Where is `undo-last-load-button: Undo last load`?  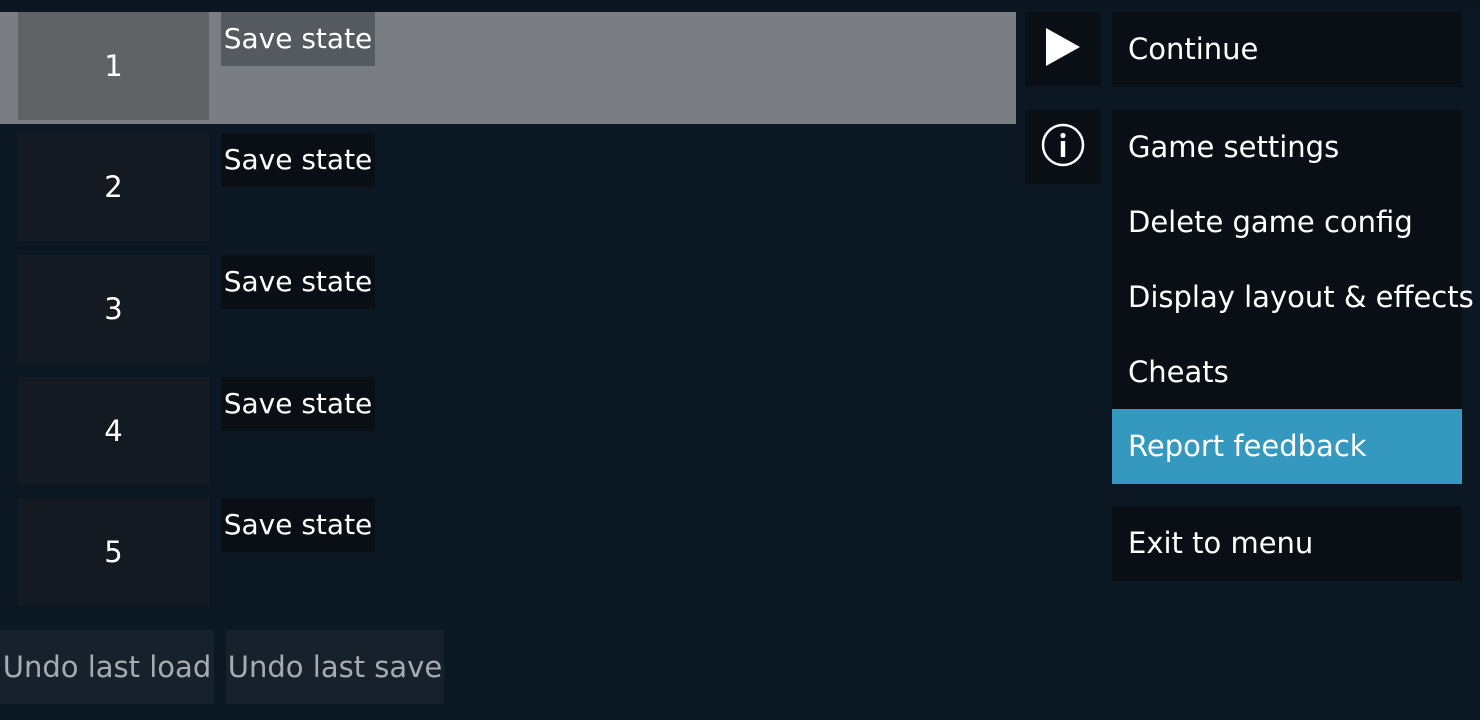
undo-last-load-button: Undo last load is located at coordinates (107, 667).